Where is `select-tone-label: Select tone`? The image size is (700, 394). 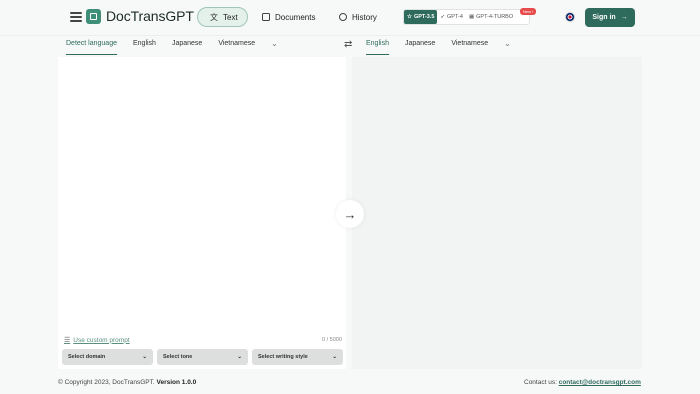 select-tone-label: Select tone is located at coordinates (178, 357).